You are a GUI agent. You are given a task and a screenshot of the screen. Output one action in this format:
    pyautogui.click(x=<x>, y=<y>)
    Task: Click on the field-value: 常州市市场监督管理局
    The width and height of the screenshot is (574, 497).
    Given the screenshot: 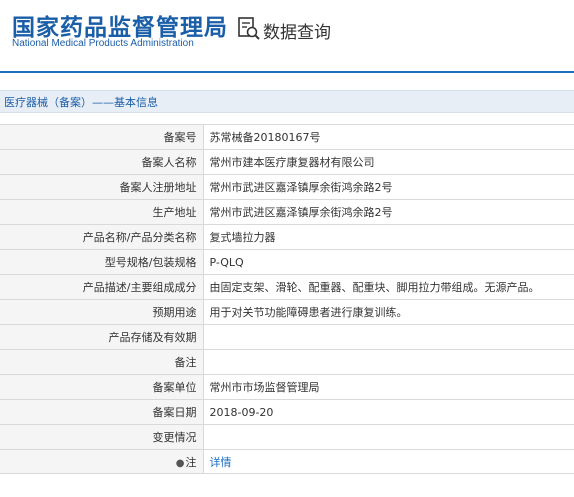 What is the action you would take?
    pyautogui.click(x=388, y=387)
    